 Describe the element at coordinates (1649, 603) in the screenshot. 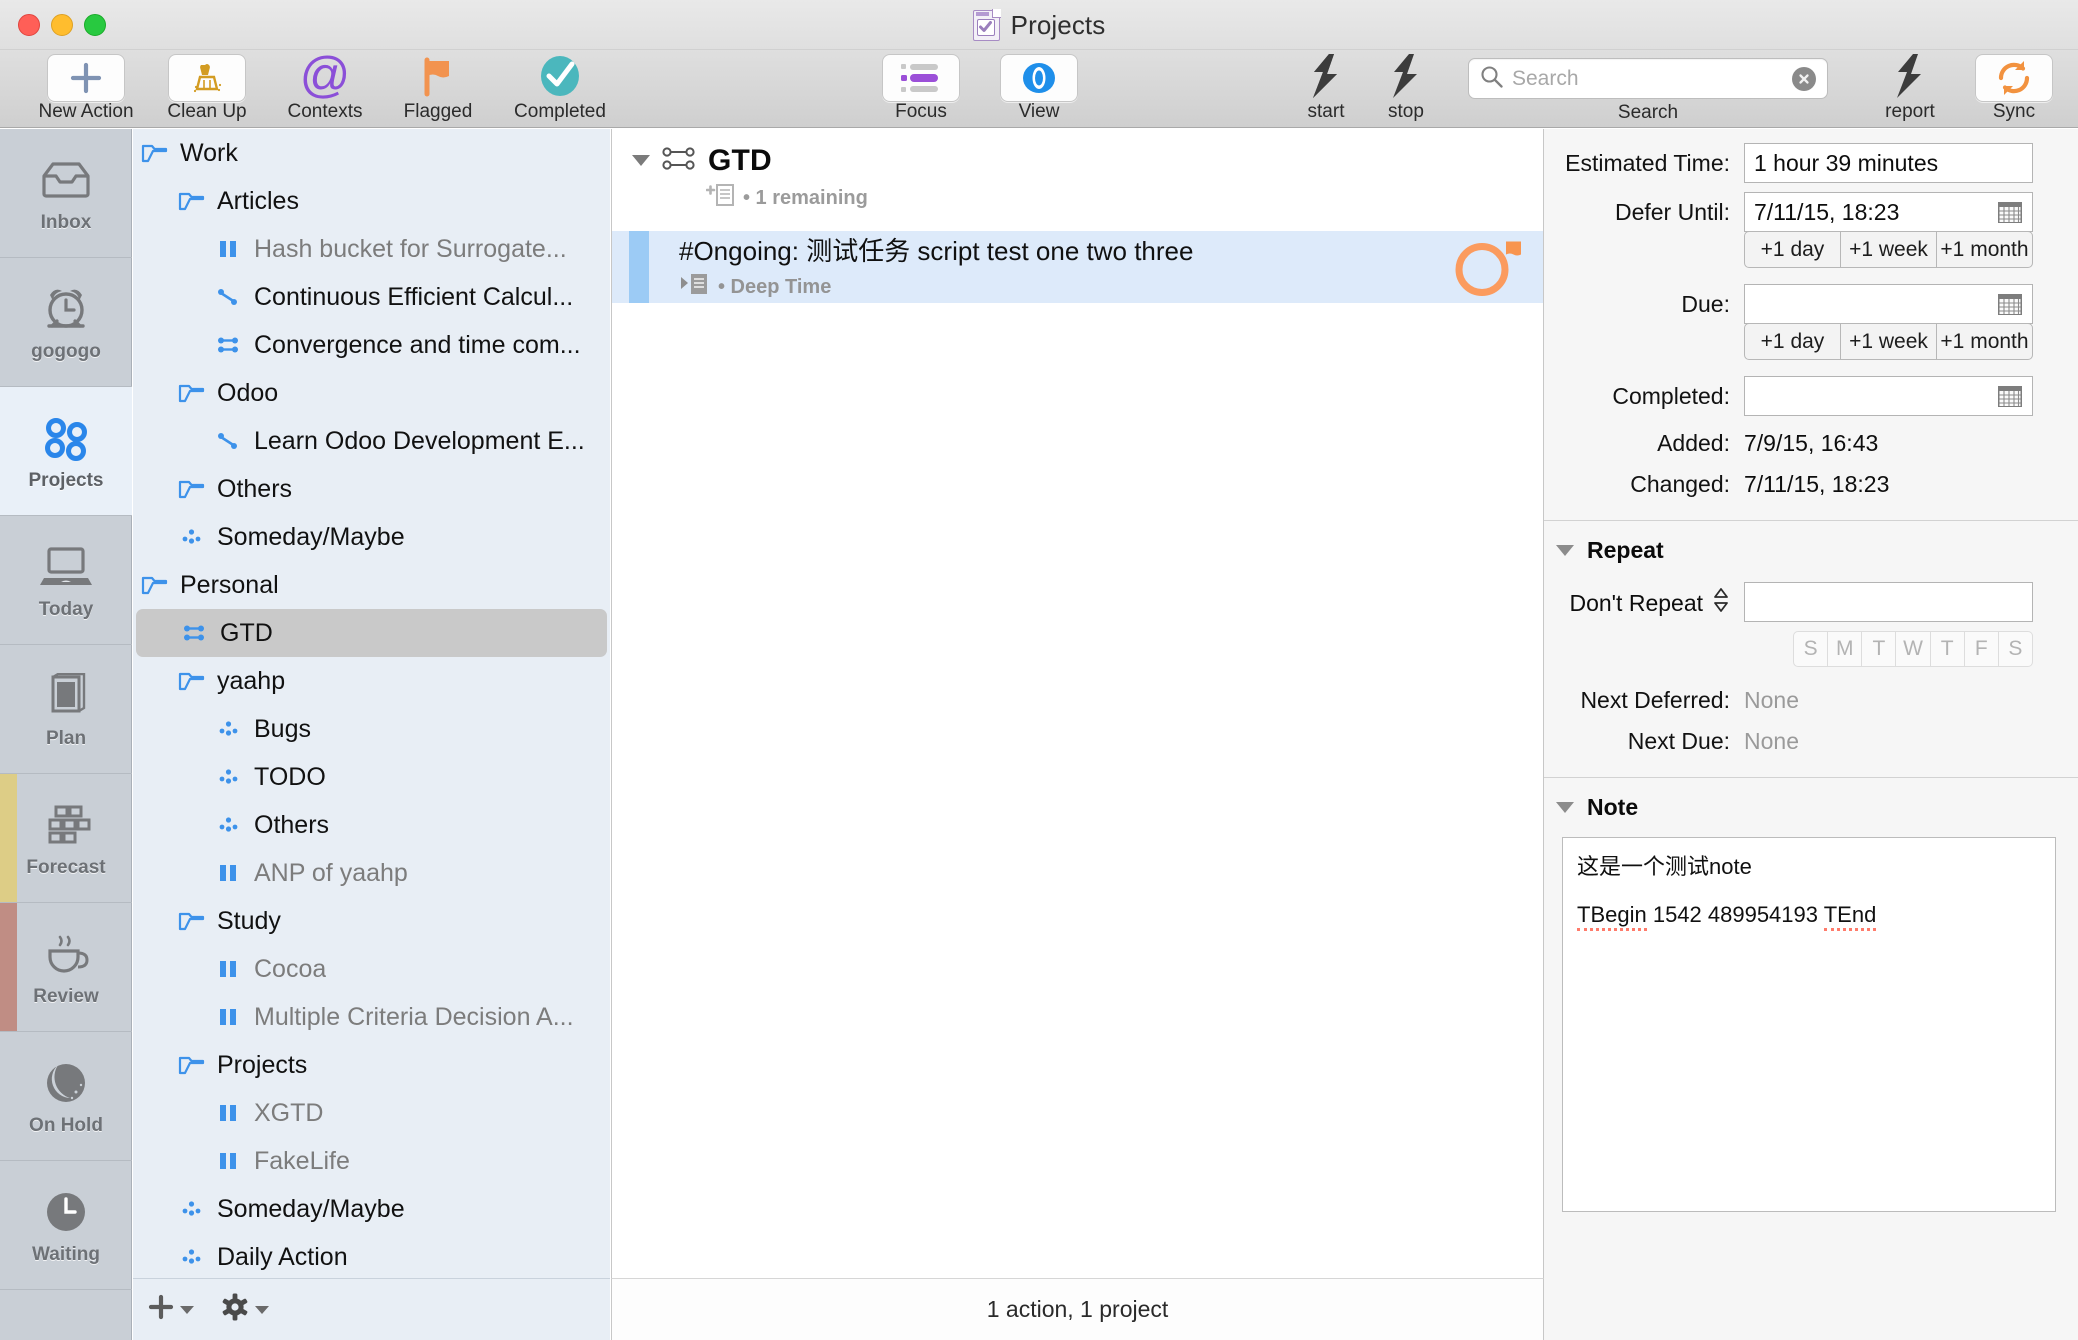

I see `repeat-mode-popup: Don't Repeat` at that location.